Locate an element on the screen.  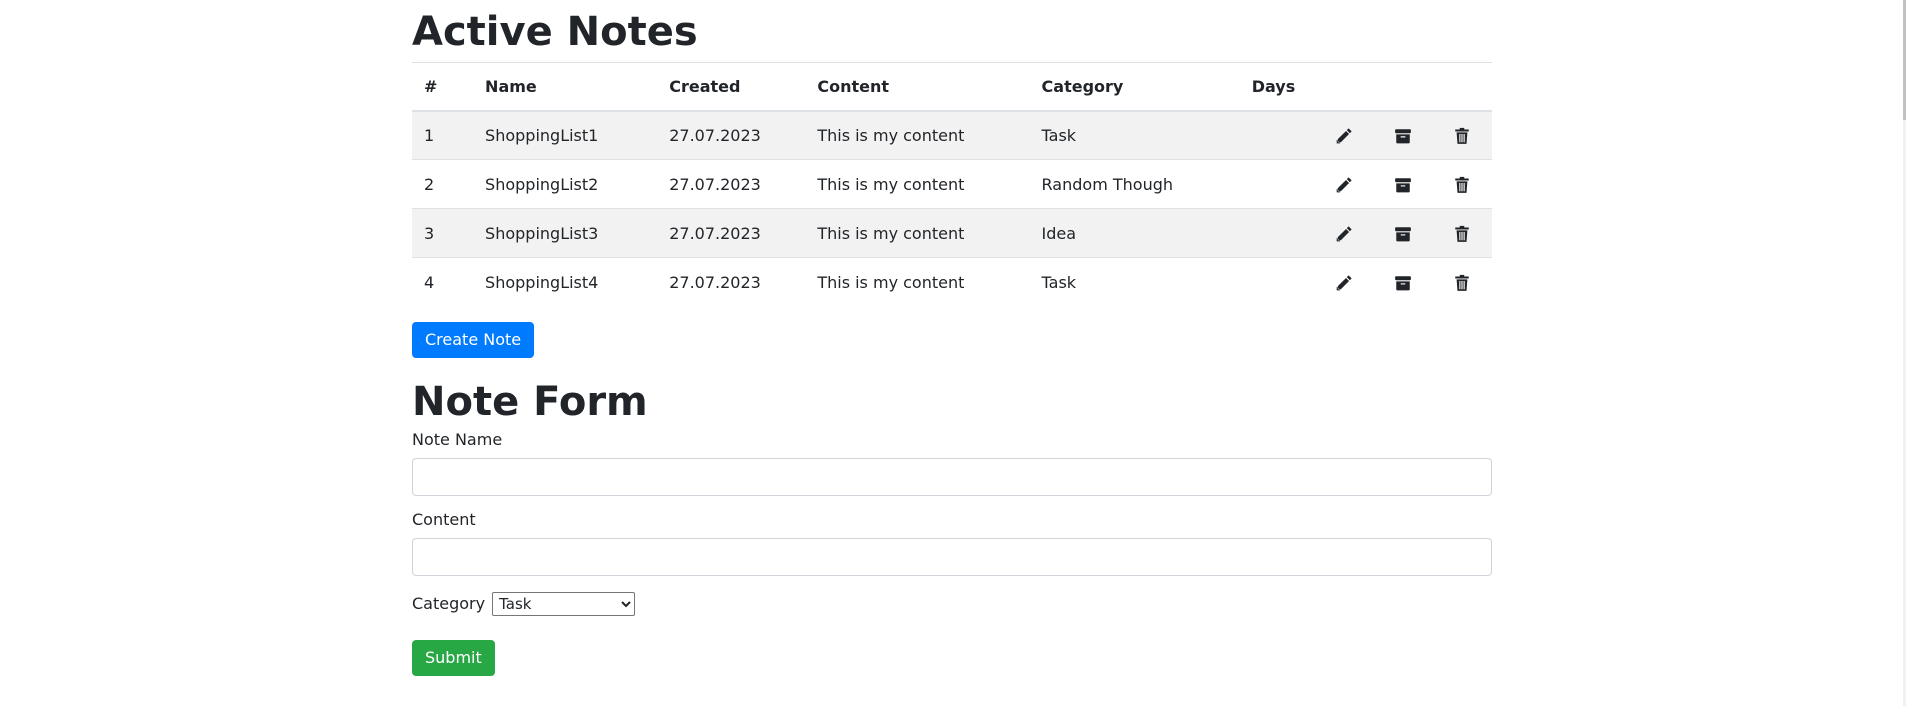
column-header-content: Content is located at coordinates (917, 87).